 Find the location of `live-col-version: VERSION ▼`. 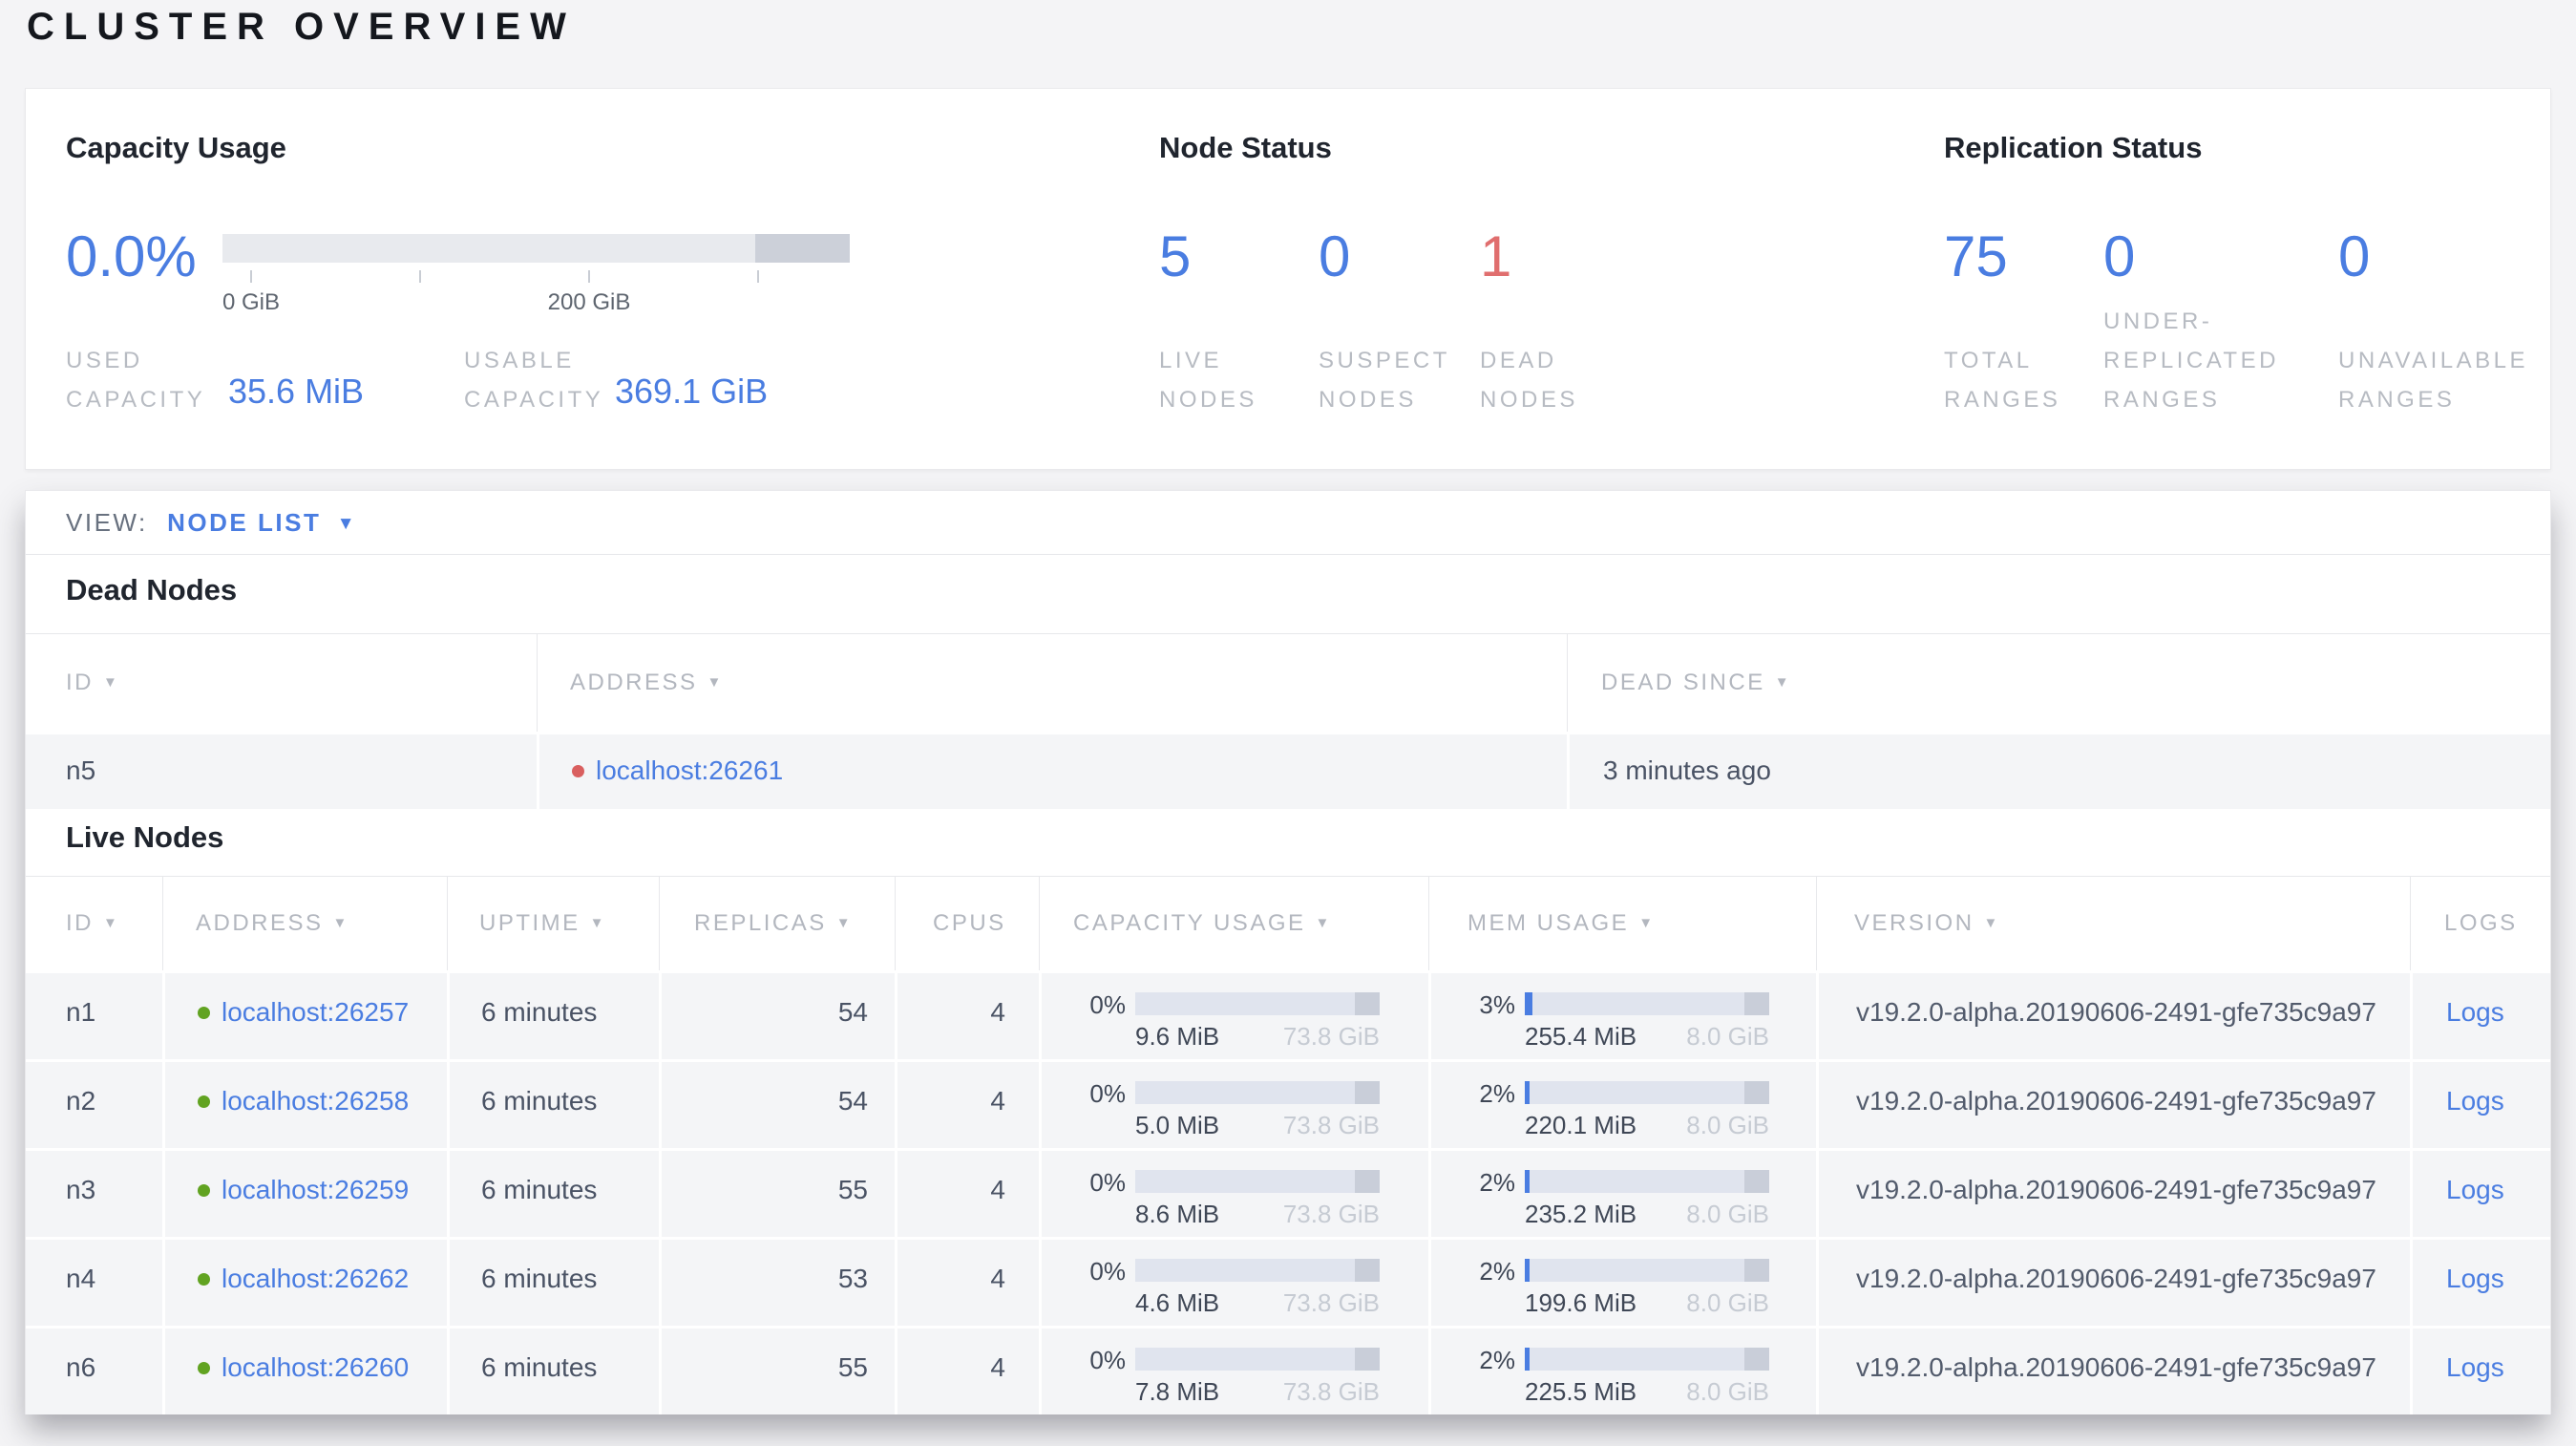

live-col-version: VERSION ▼ is located at coordinates (2113, 923).